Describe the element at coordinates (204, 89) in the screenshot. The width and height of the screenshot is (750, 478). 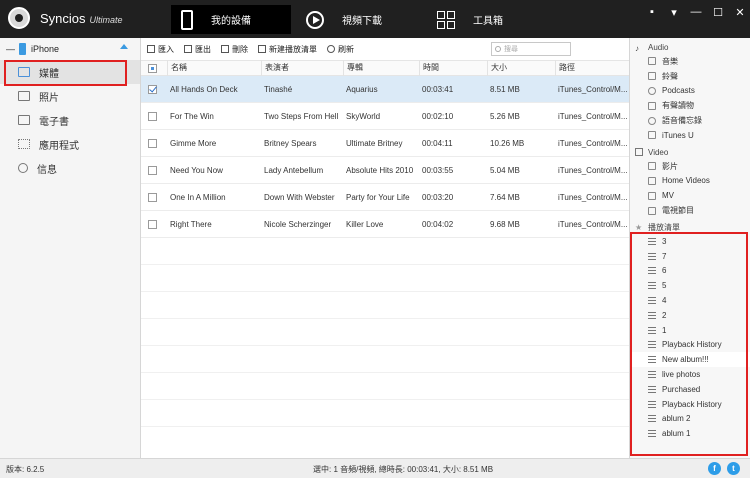
I see `cell-name: All Hands On Deck` at that location.